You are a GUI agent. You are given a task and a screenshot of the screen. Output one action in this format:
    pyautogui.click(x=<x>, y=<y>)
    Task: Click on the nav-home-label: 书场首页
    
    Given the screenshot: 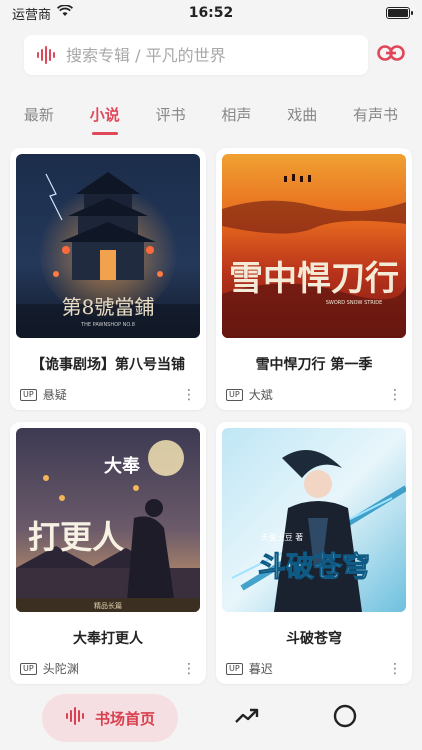 What is the action you would take?
    pyautogui.click(x=124, y=718)
    